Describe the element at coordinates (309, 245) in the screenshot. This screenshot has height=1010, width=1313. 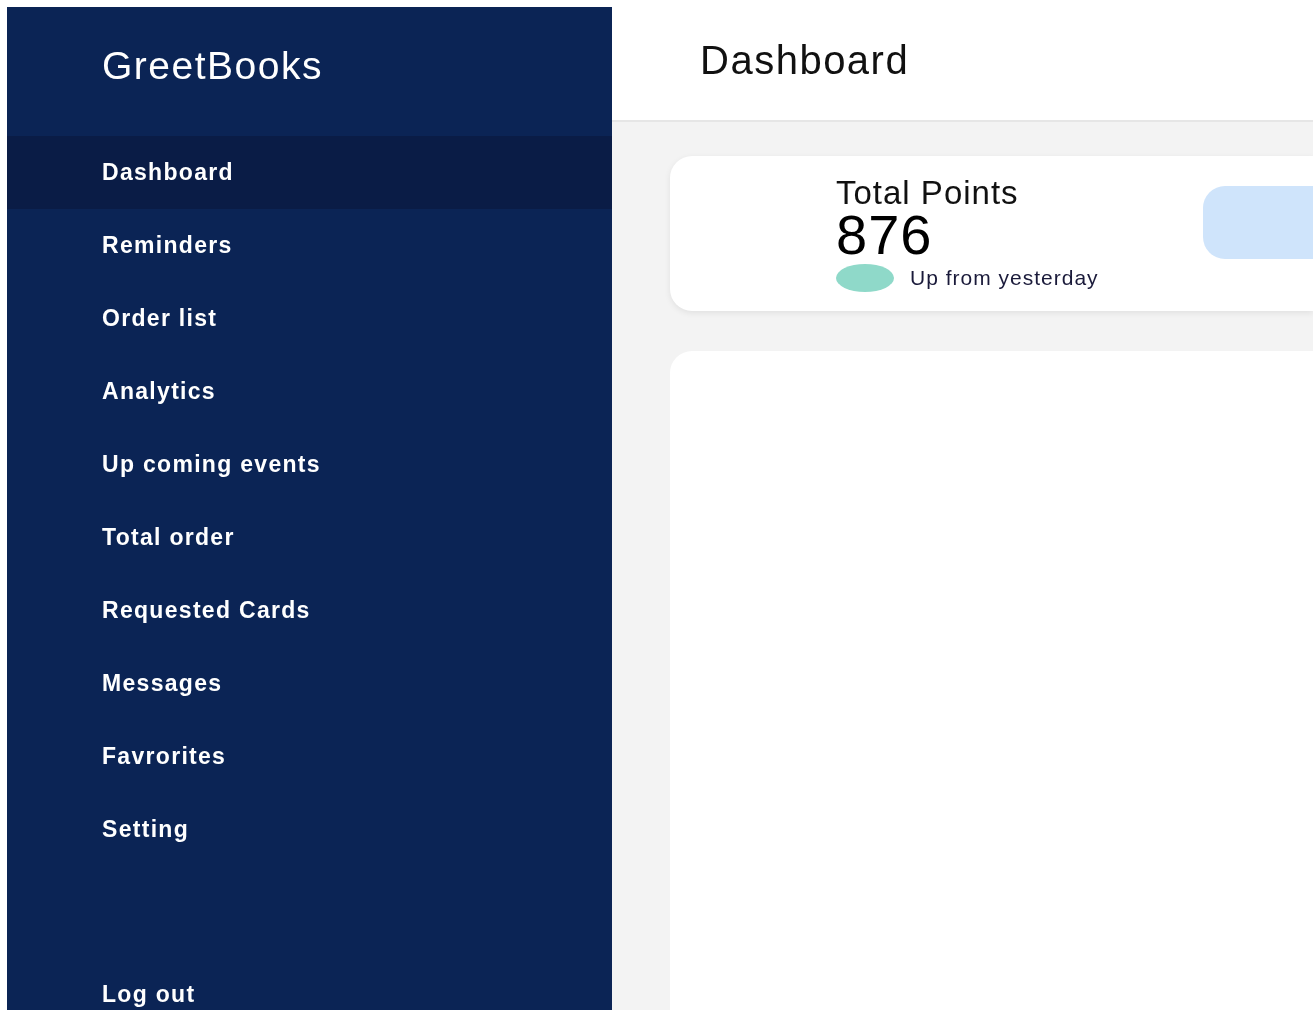
I see `sidebar-item: Reminders` at that location.